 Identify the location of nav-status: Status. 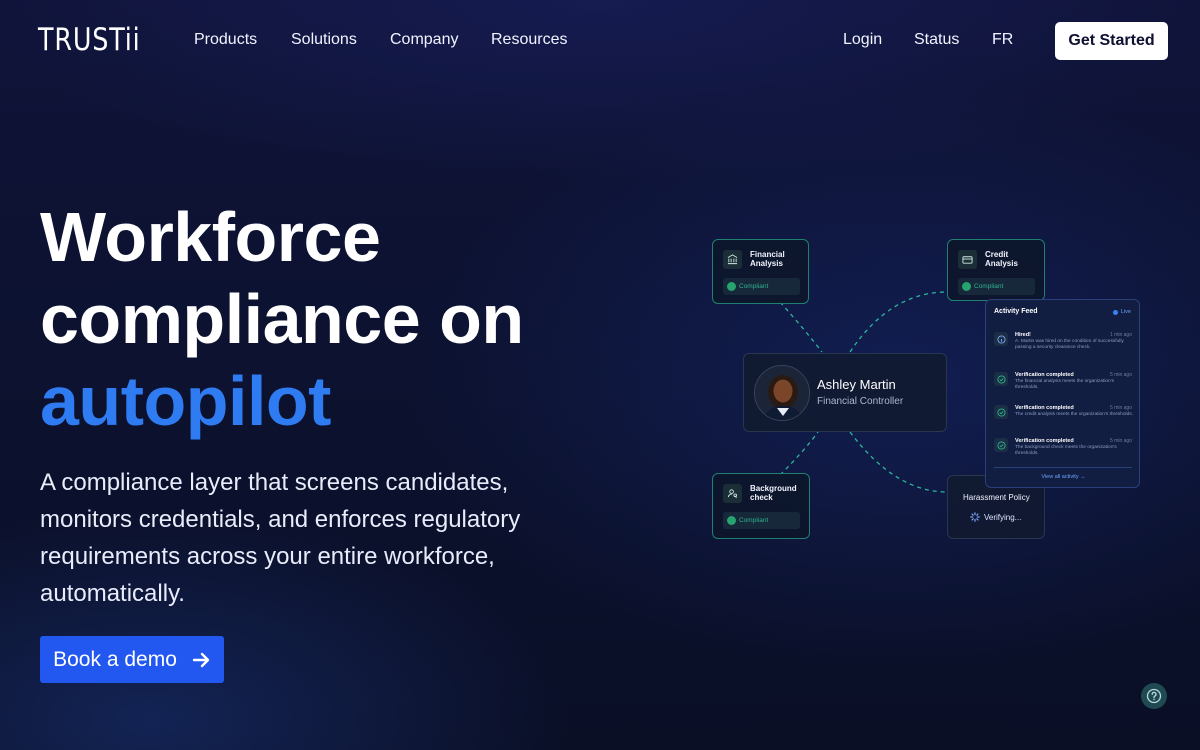
(936, 40).